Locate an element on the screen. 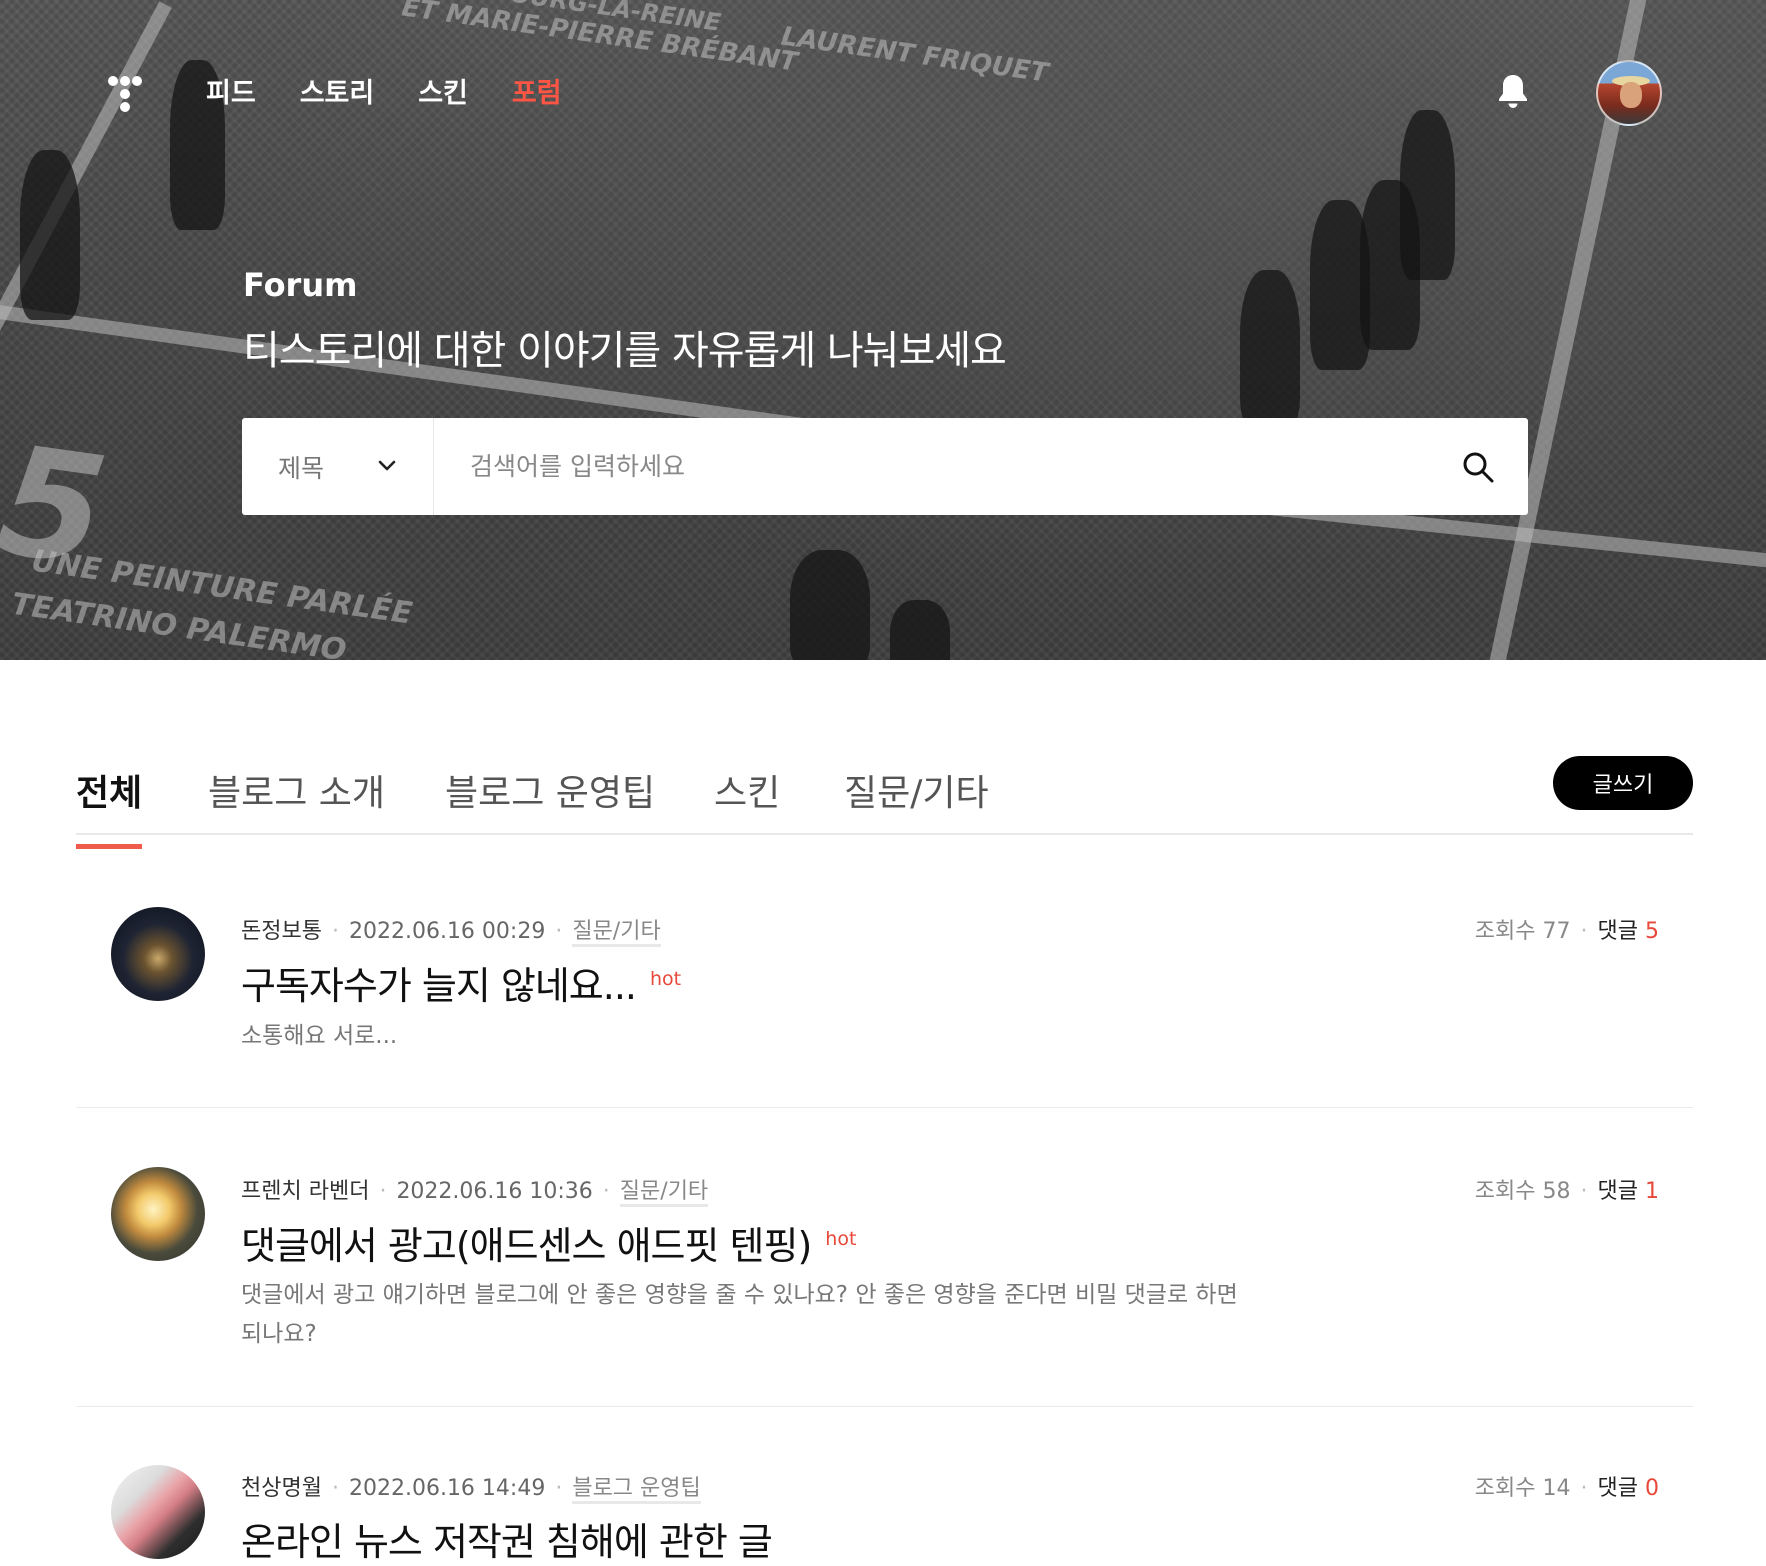 Image resolution: width=1766 pixels, height=1566 pixels. post-title: 댓글에서 광고(애드센스 애드핏 텐핑) hot is located at coordinates (548, 1242).